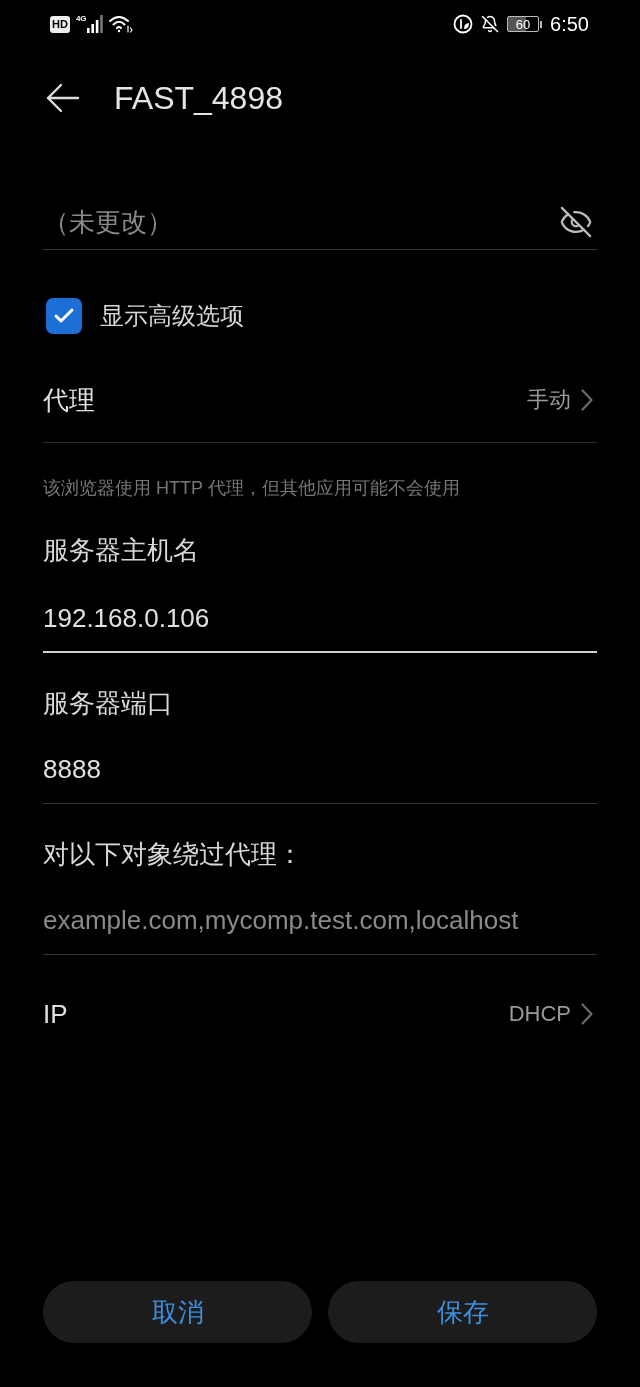 Image resolution: width=640 pixels, height=1387 pixels. What do you see at coordinates (252, 488) in the screenshot?
I see `proxy-hint-text: 该浏览器使用 HTTP 代理，但其他应用可能不会使用` at bounding box center [252, 488].